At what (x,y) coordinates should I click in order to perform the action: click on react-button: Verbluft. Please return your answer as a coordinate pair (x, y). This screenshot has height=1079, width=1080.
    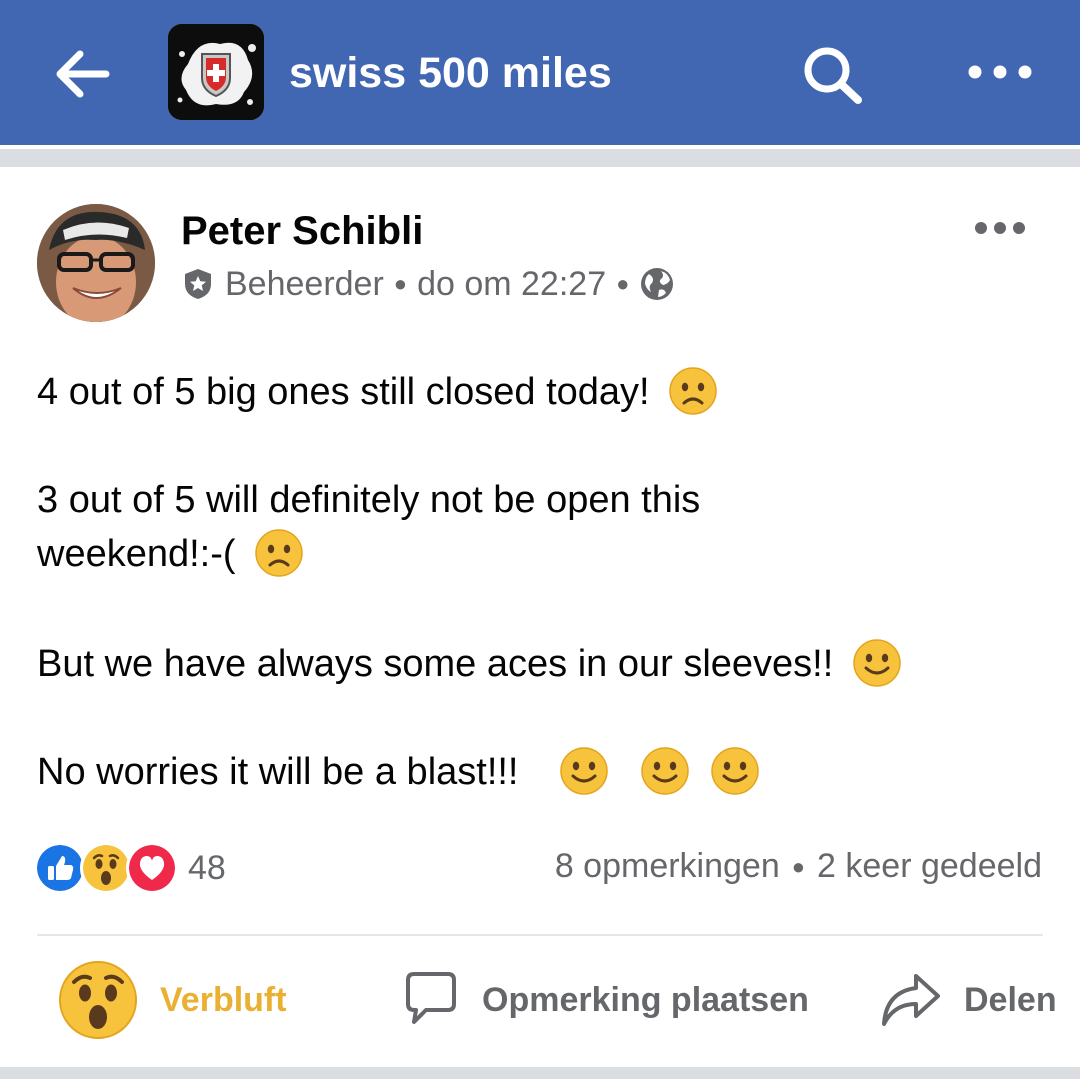
    Looking at the image, I should click on (172, 1000).